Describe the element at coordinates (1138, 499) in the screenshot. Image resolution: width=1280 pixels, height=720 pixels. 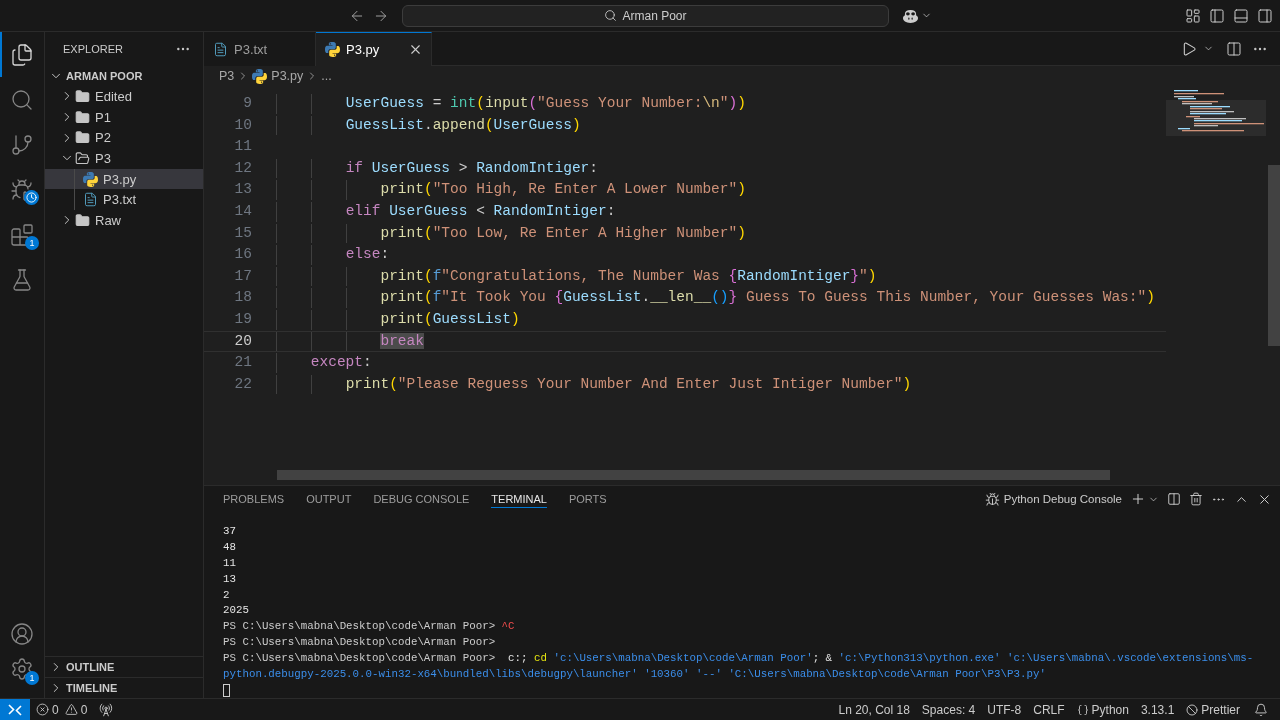
I see `plus-icon` at that location.